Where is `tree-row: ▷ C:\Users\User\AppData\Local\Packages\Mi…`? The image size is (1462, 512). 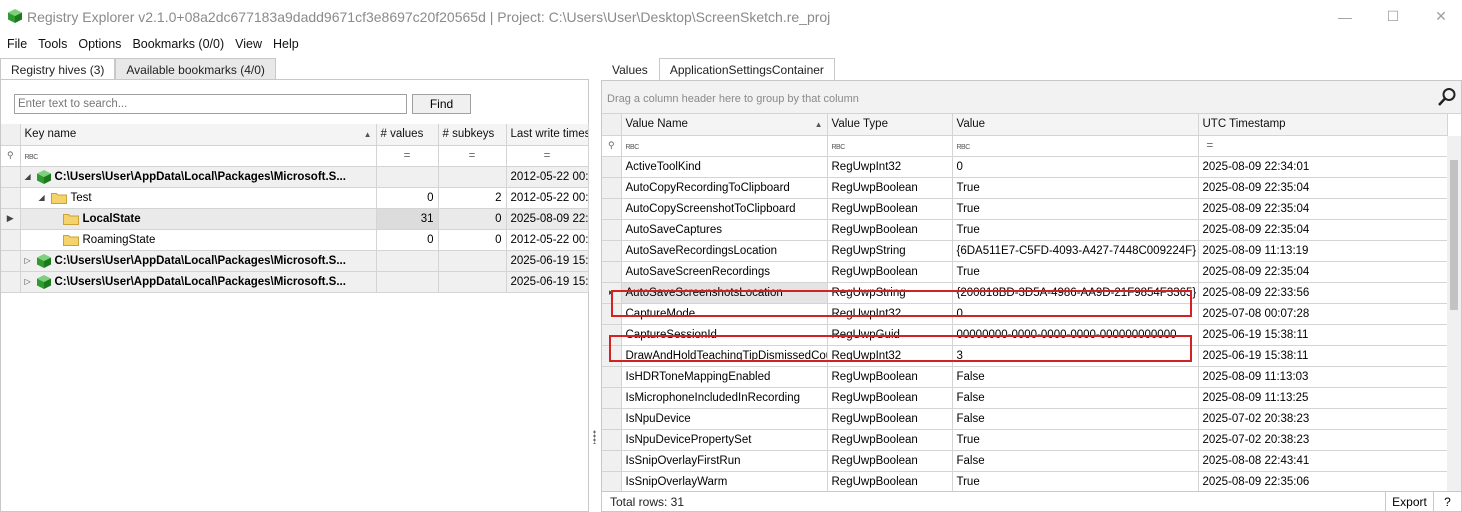 tree-row: ▷ C:\Users\User\AppData\Local\Packages\Mi… is located at coordinates (295, 282).